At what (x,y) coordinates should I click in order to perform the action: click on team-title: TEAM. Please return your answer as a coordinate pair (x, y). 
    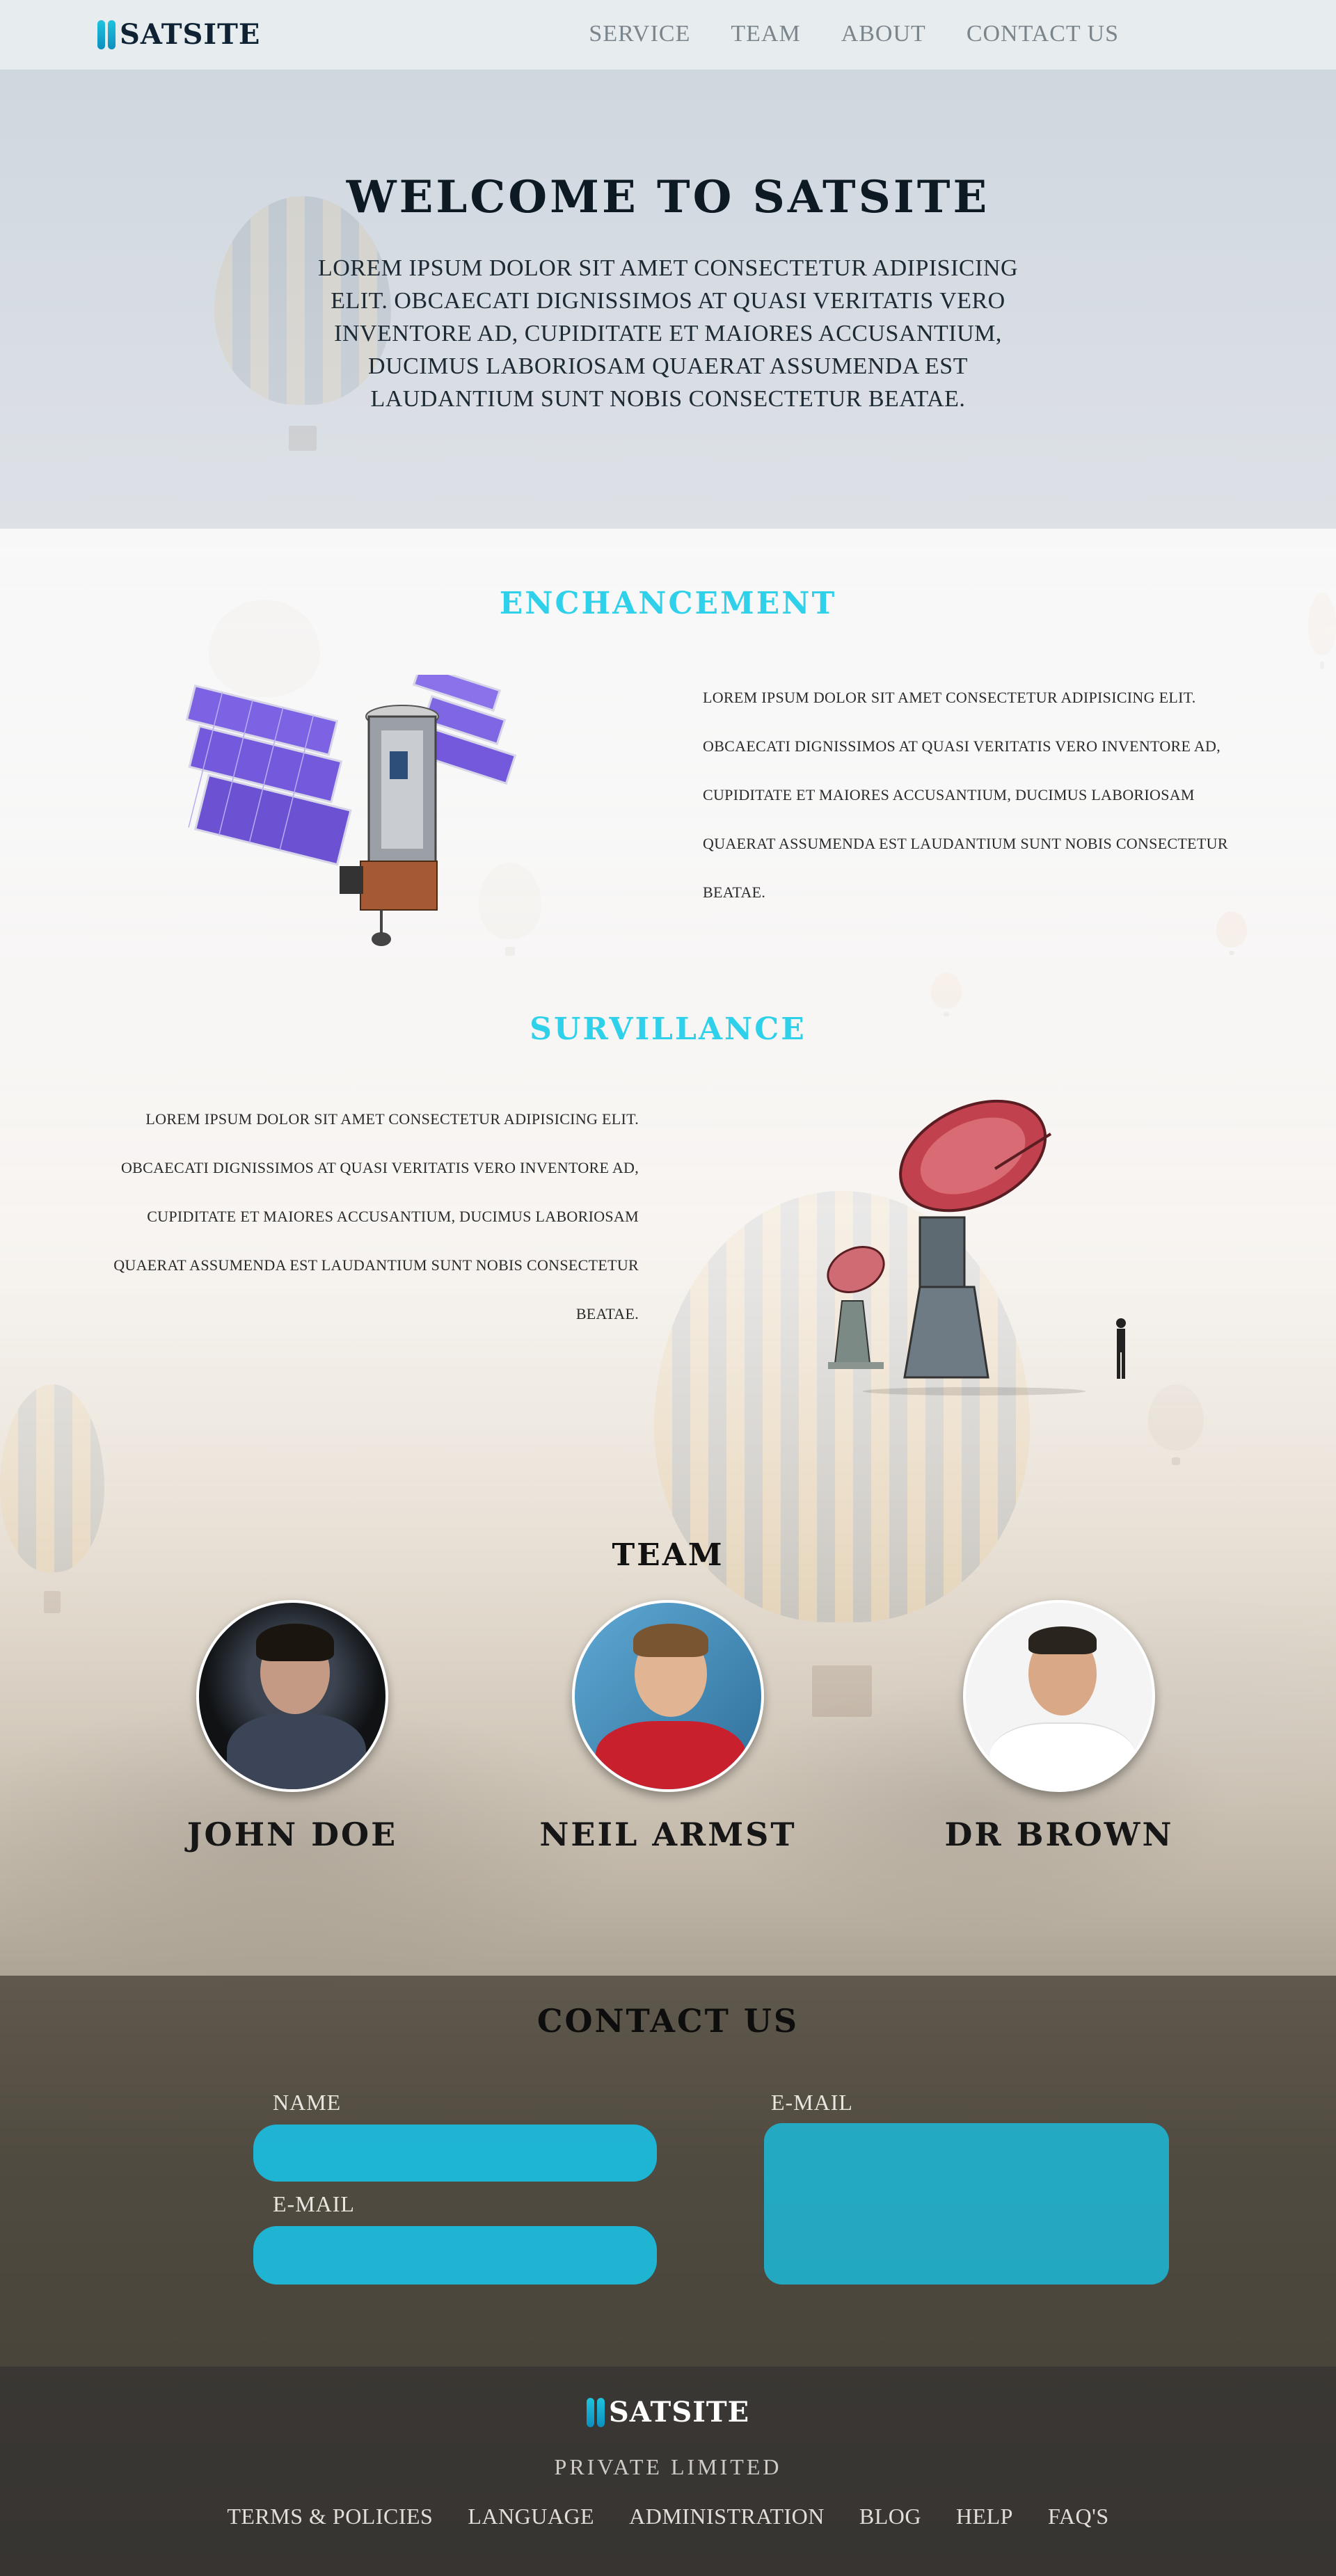
    Looking at the image, I should click on (668, 1555).